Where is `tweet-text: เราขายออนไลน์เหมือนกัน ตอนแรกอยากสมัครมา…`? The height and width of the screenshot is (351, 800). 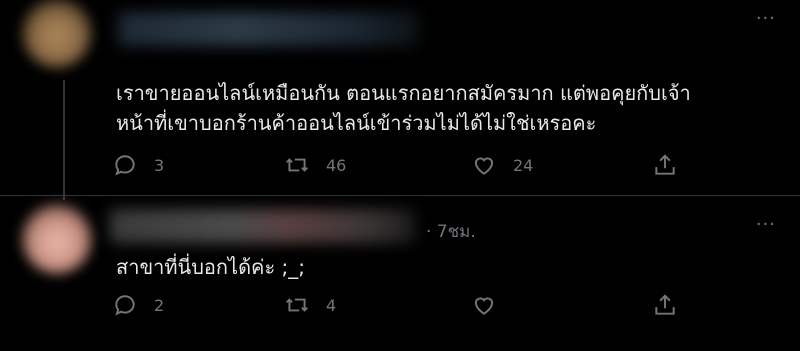
tweet-text: เราขายออนไลน์เหมือนกัน ตอนแรกอยากสมัครมา… is located at coordinates (403, 108).